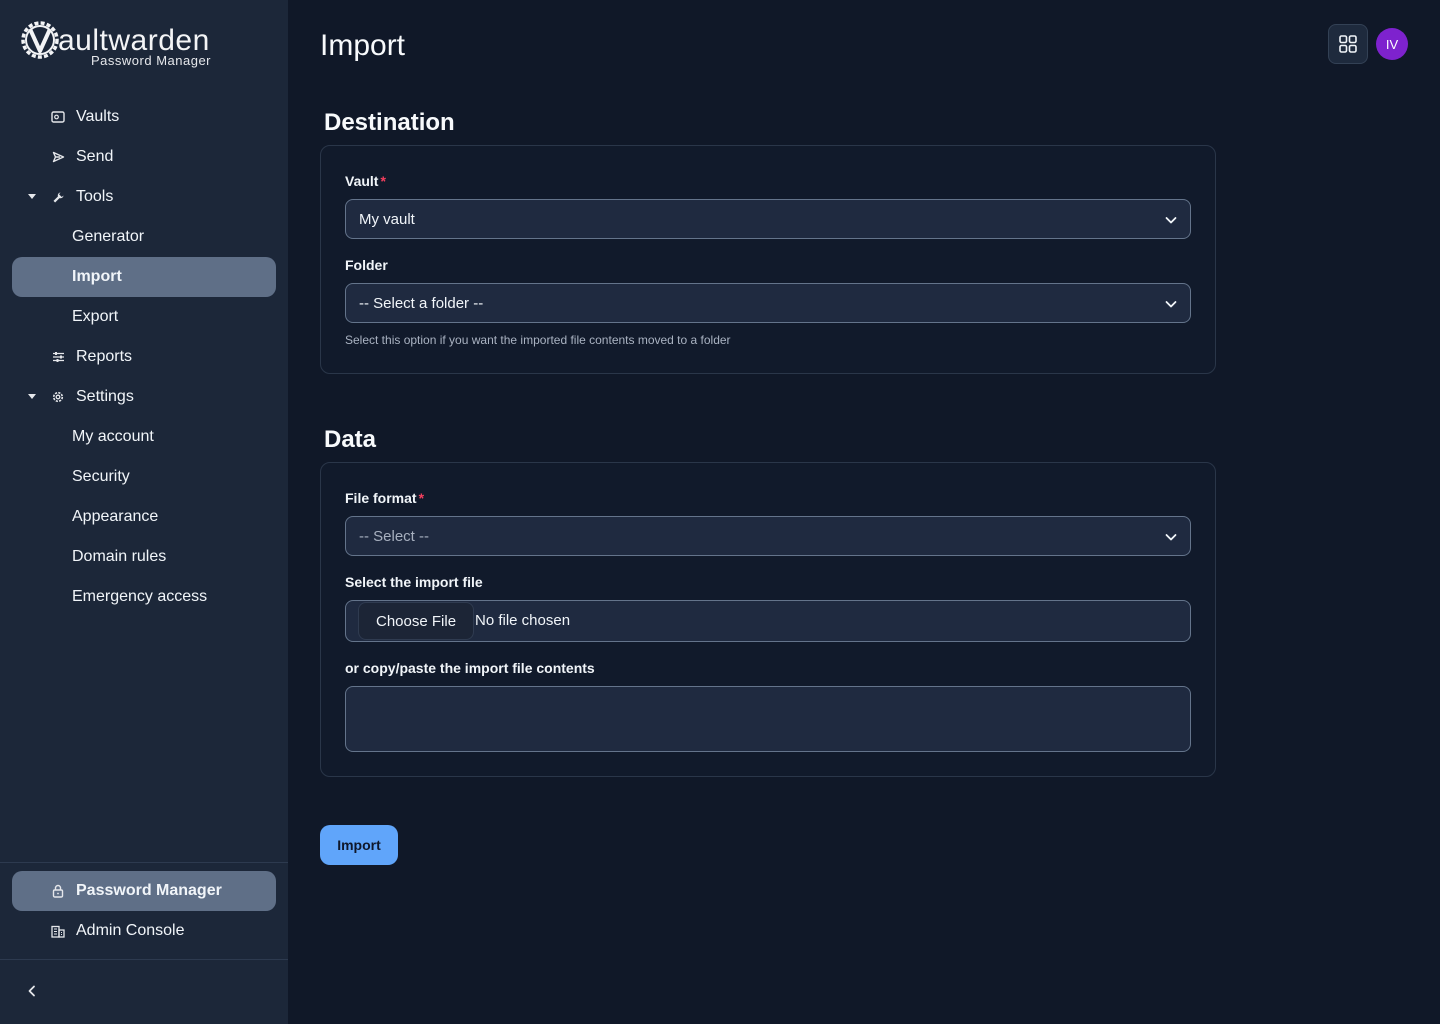 This screenshot has height=1024, width=1440. Describe the element at coordinates (144, 277) in the screenshot. I see `sidebar-item-import: Import` at that location.